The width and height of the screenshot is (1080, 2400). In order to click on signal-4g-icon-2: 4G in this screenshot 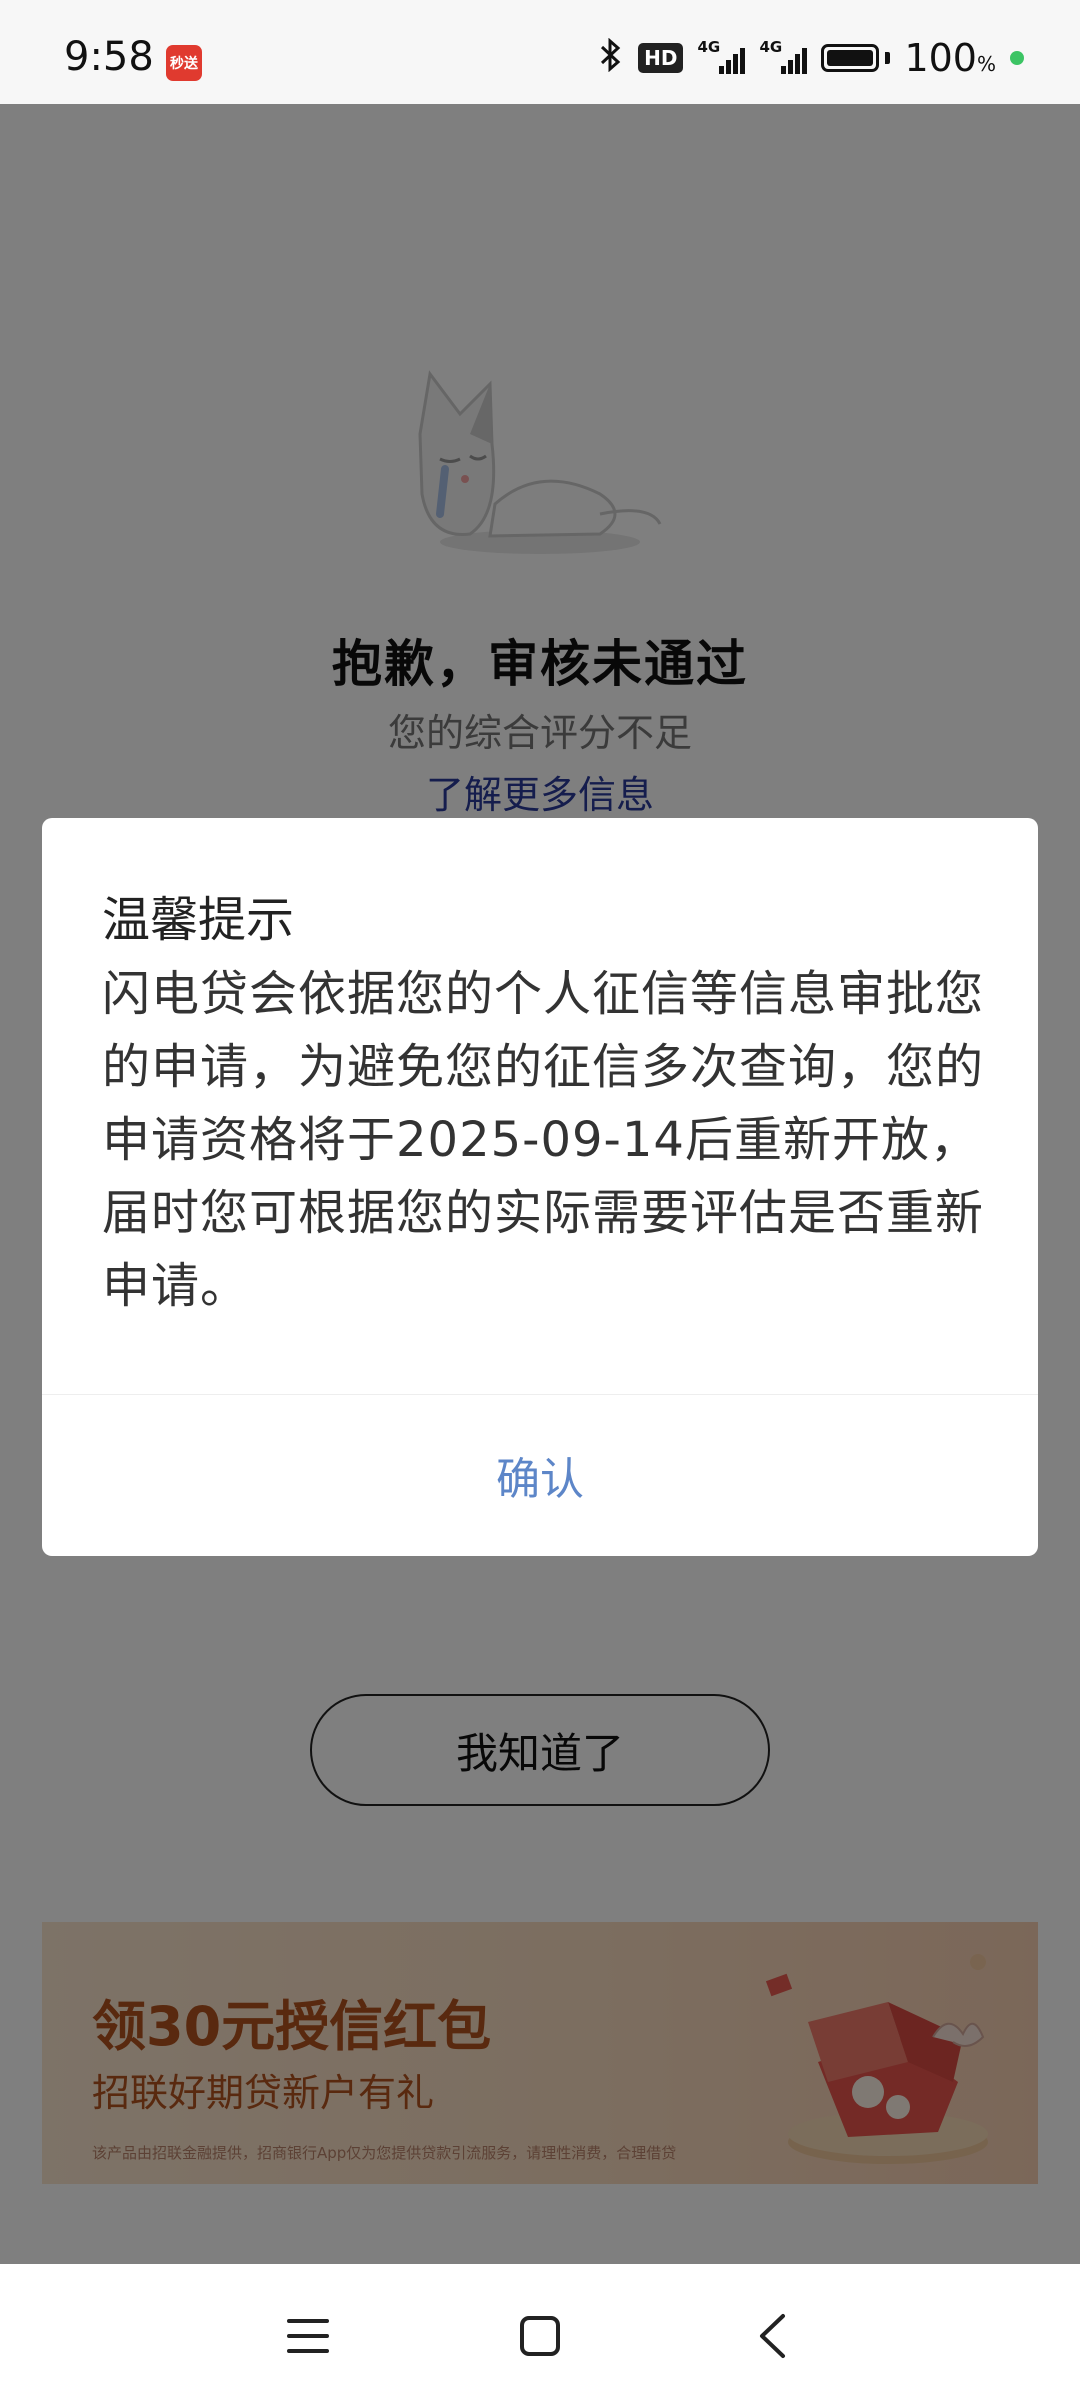, I will do `click(783, 56)`.